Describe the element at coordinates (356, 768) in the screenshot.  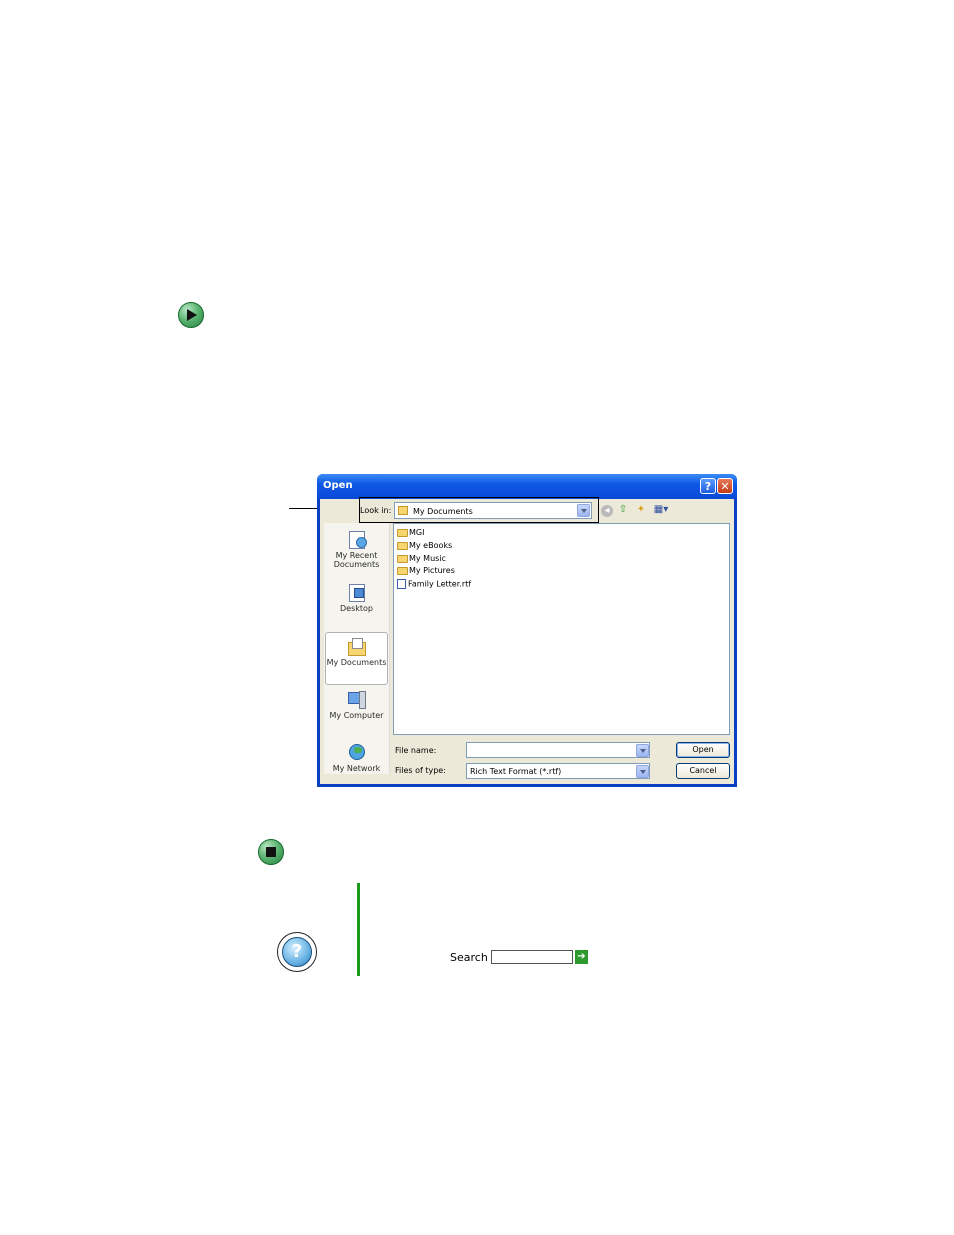
I see `place-label: My Network` at that location.